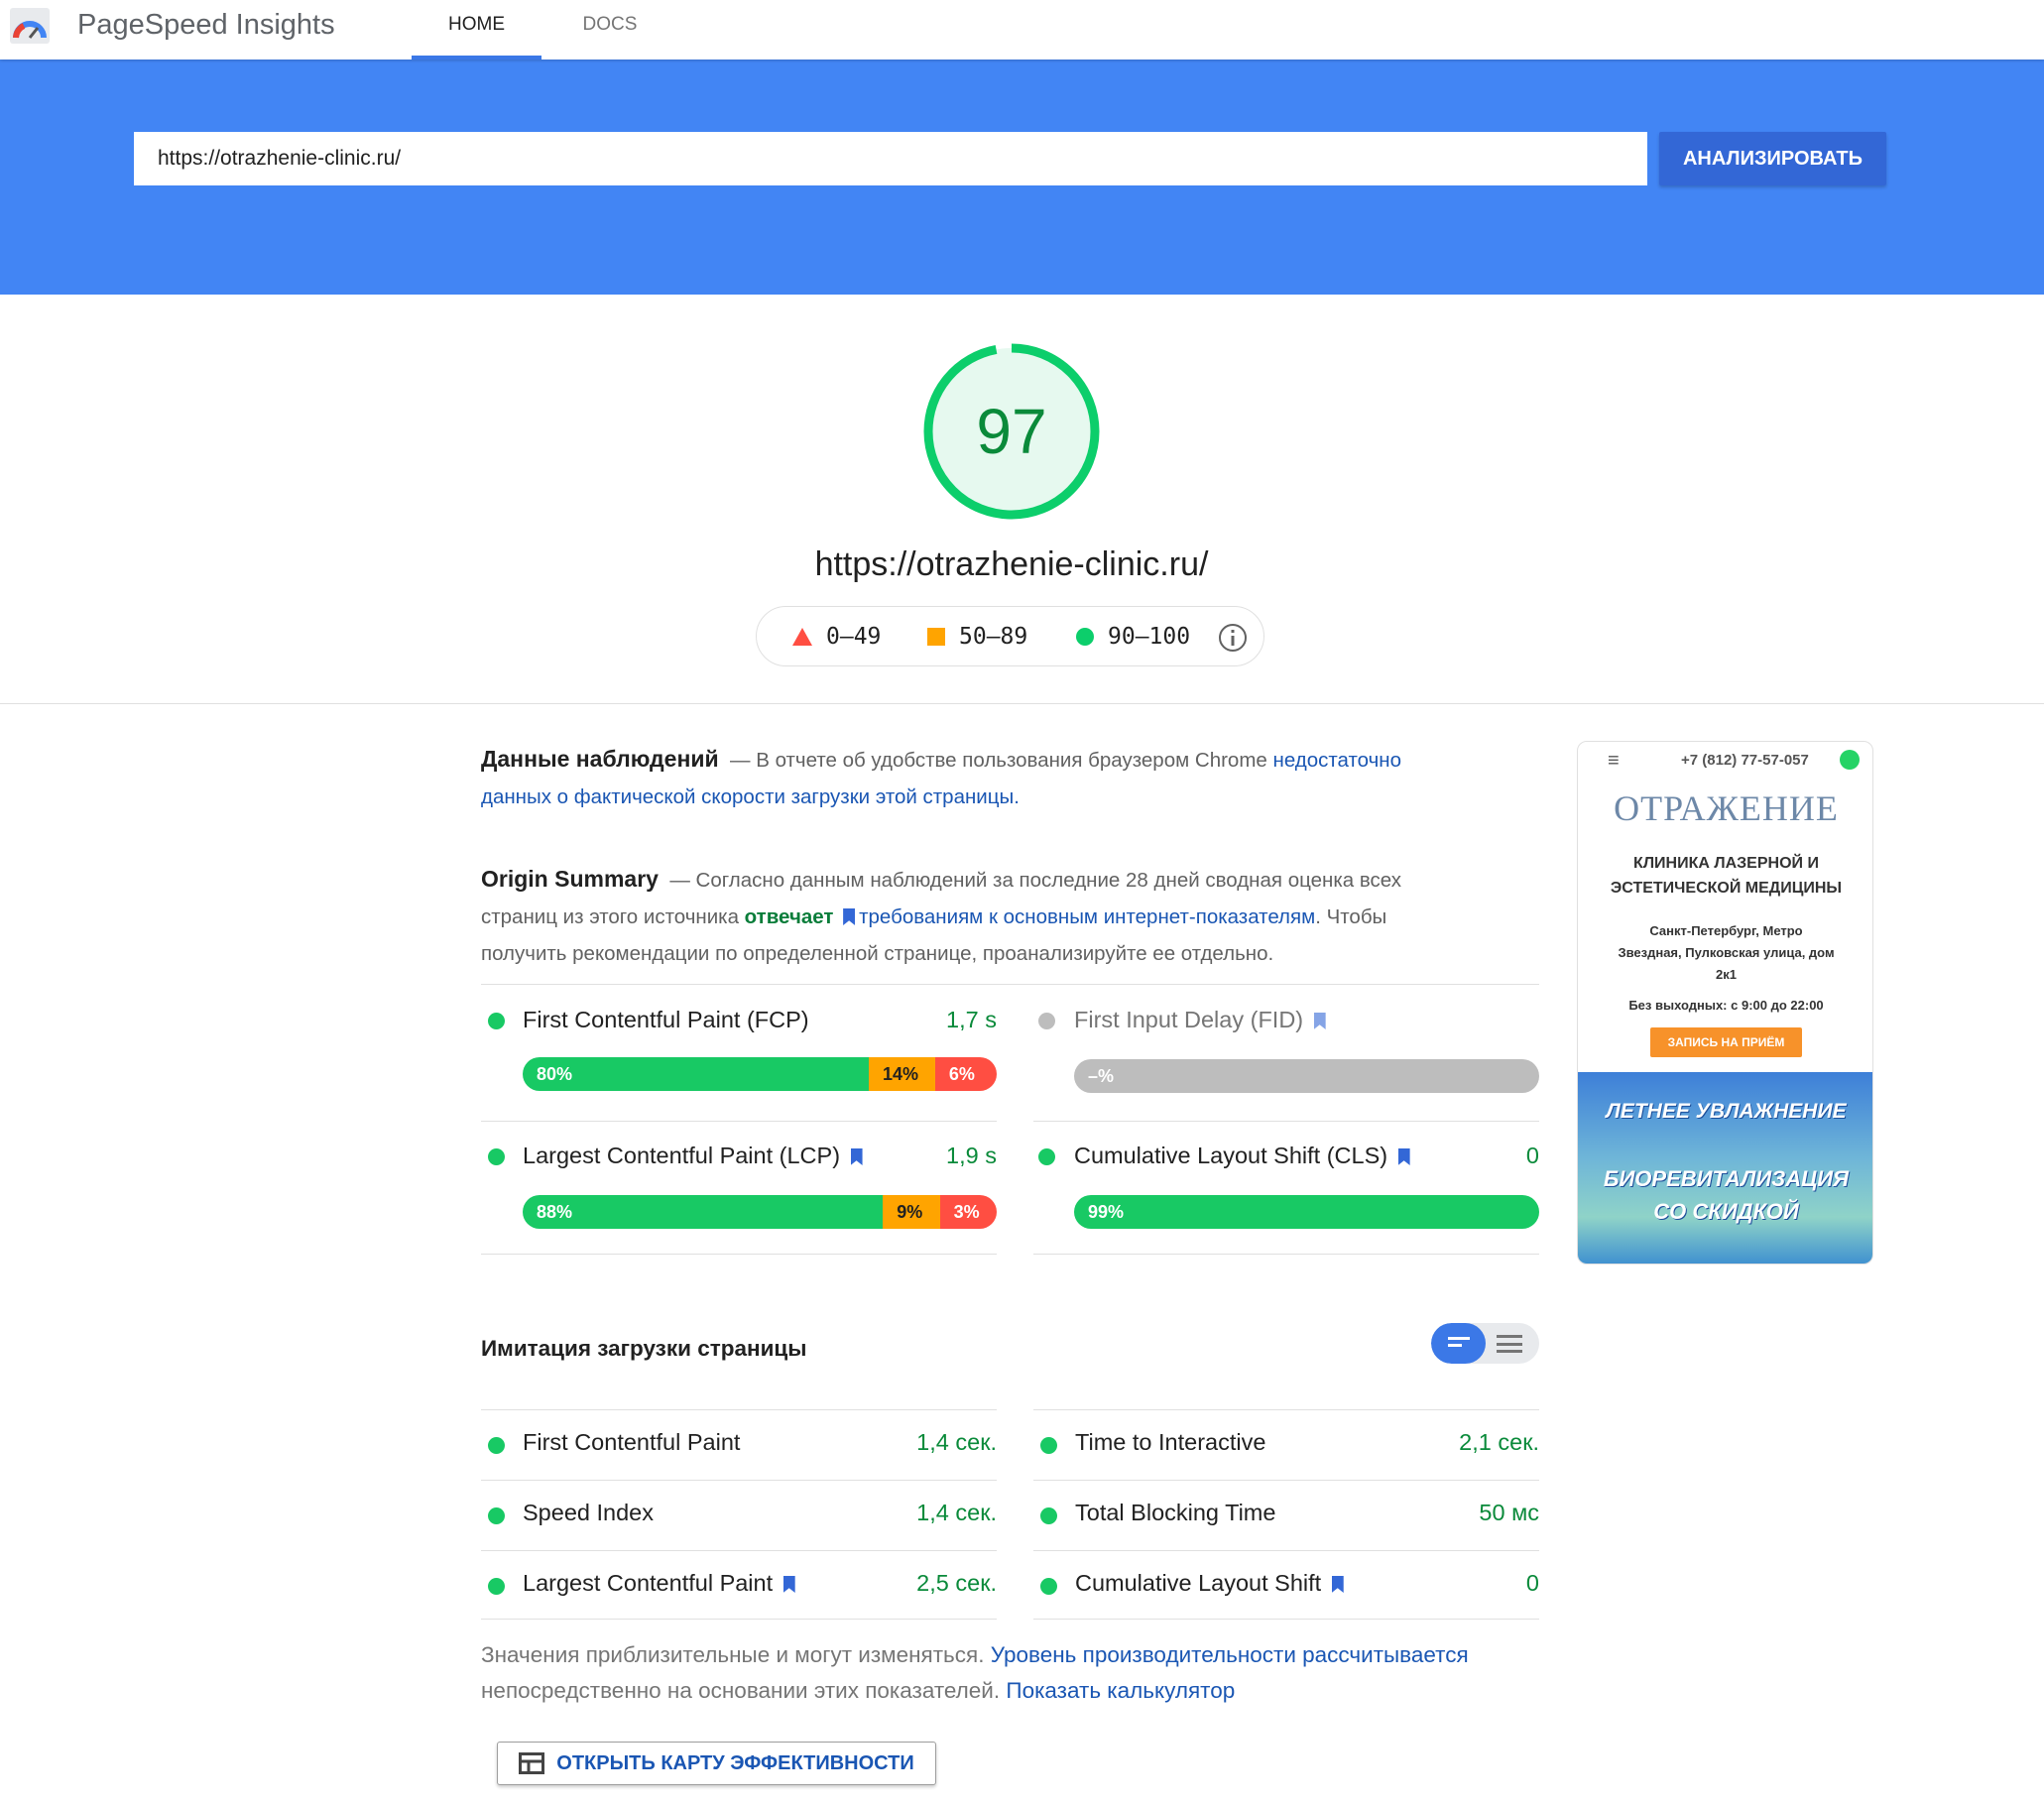  I want to click on open-treemap-label: ОТКРЫТЬ КАРТУ ЭФФЕКТИВНОСТИ, so click(735, 1763).